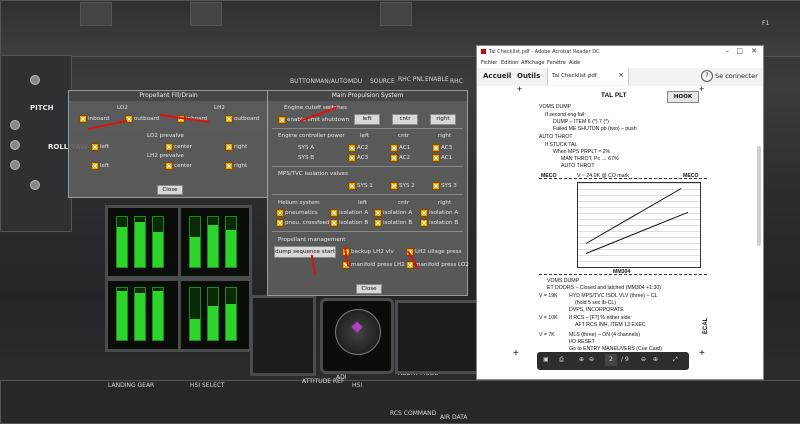 The image size is (800, 424). I want to click on pneu-crossfeed-checkbox, so click(280, 223).